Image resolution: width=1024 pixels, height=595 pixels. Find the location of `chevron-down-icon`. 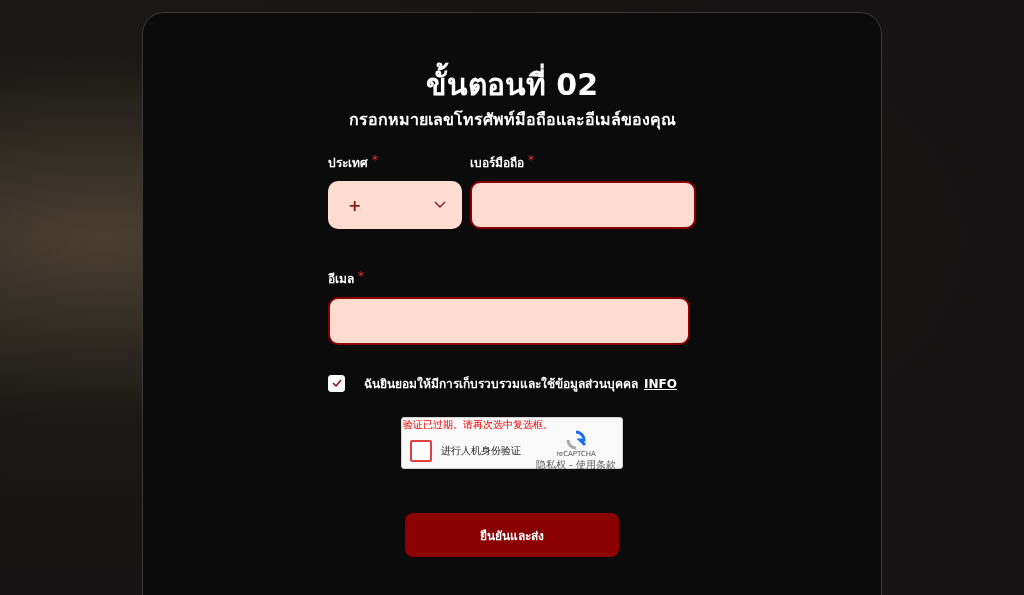

chevron-down-icon is located at coordinates (440, 205).